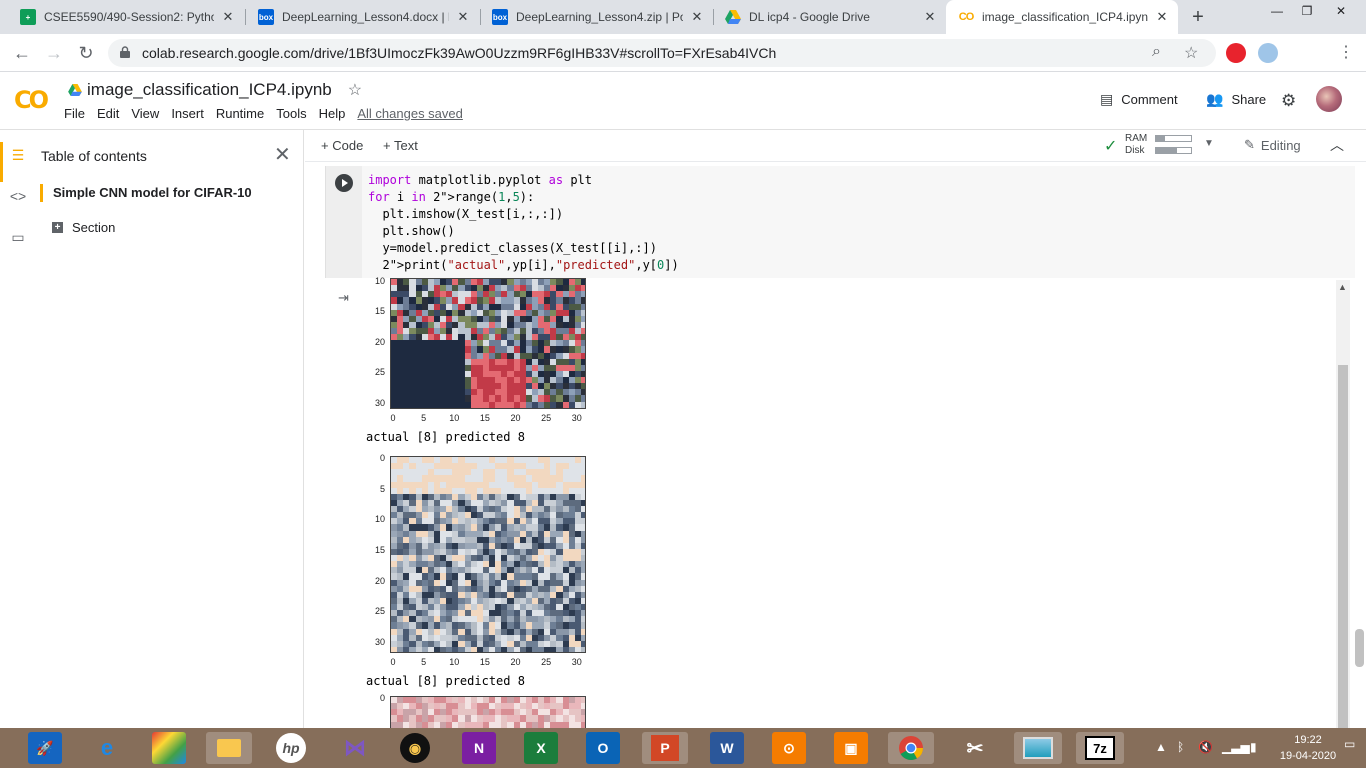  Describe the element at coordinates (1205, 747) in the screenshot. I see `volume-muted-icon: 🔇` at that location.